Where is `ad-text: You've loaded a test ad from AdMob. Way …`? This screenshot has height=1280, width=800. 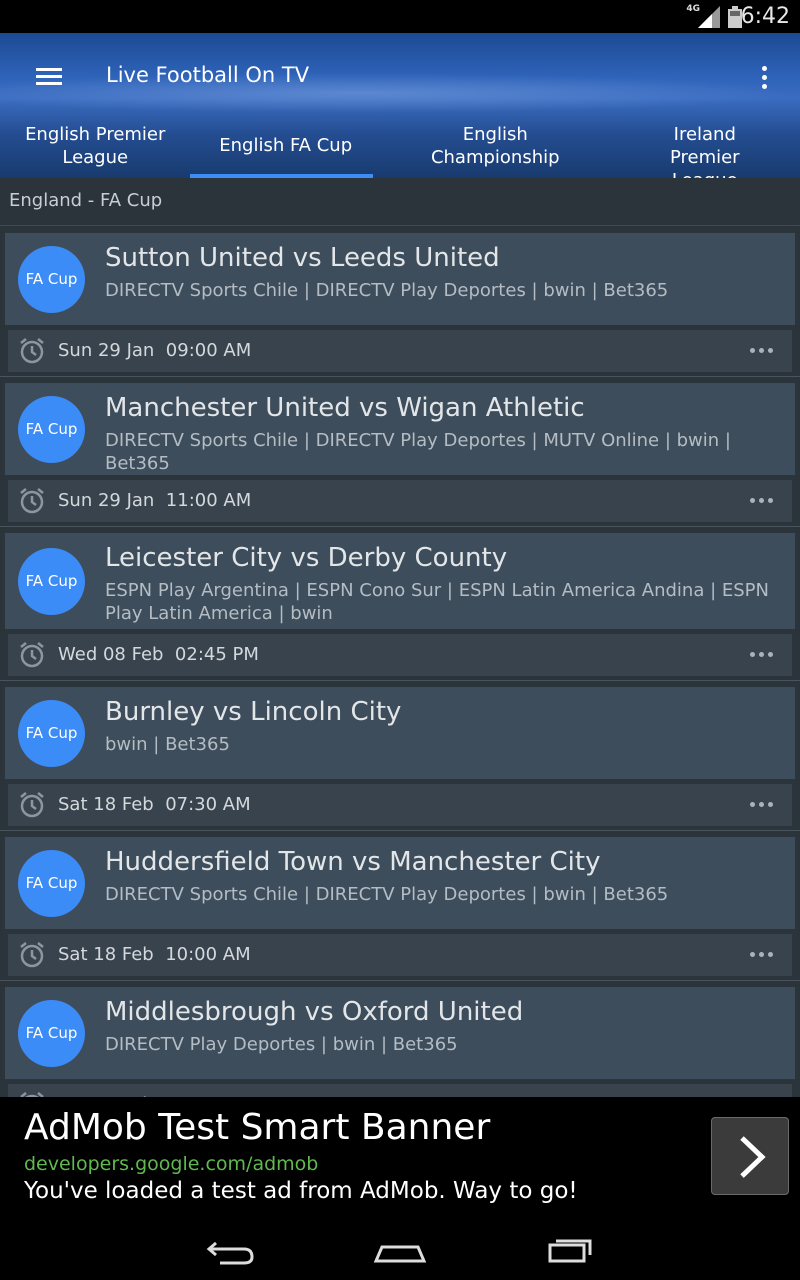 ad-text: You've loaded a test ad from AdMob. Way … is located at coordinates (301, 1191).